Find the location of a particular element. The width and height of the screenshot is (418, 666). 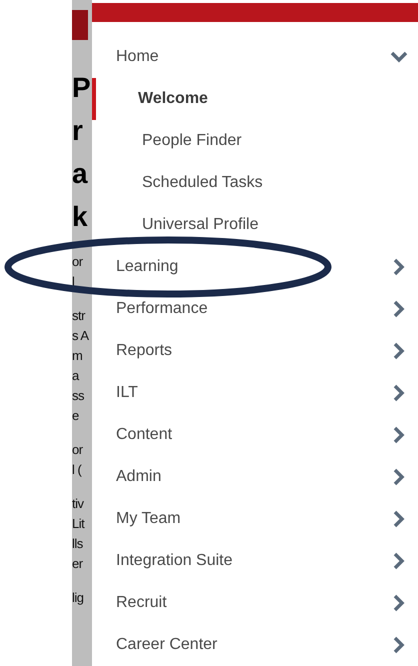

menu-item: Home is located at coordinates (255, 57).